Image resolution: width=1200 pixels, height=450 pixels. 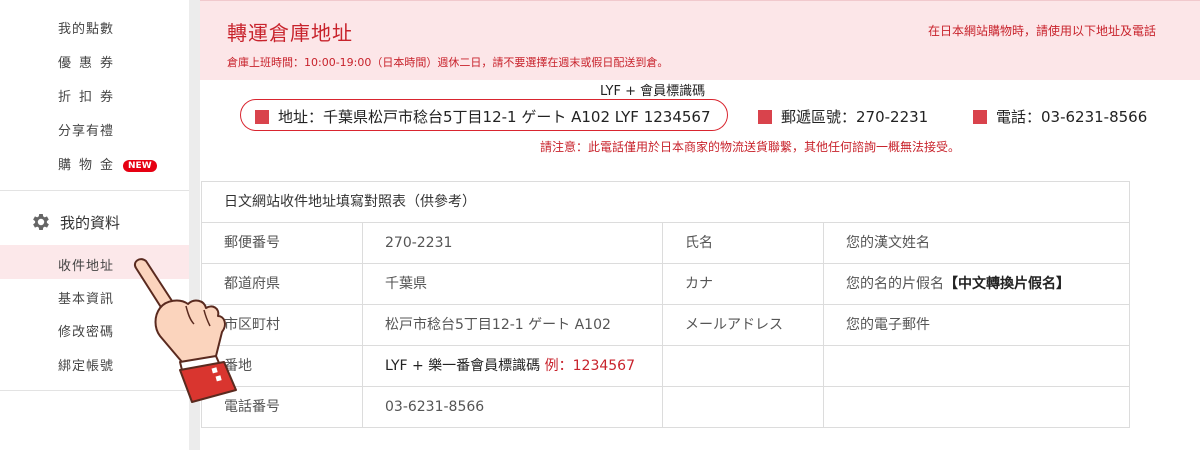 What do you see at coordinates (89, 61) in the screenshot?
I see `sidebar-item-coupons: 優惠券` at bounding box center [89, 61].